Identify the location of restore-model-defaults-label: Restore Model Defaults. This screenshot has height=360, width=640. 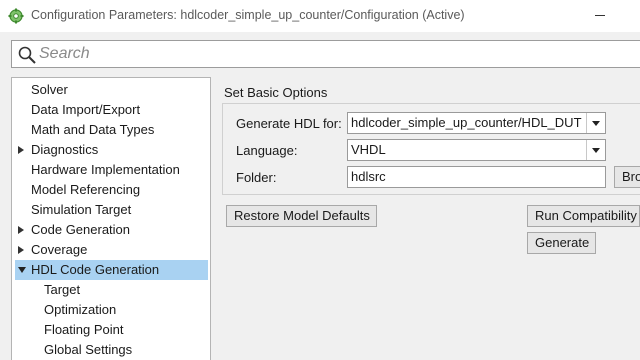
(302, 215).